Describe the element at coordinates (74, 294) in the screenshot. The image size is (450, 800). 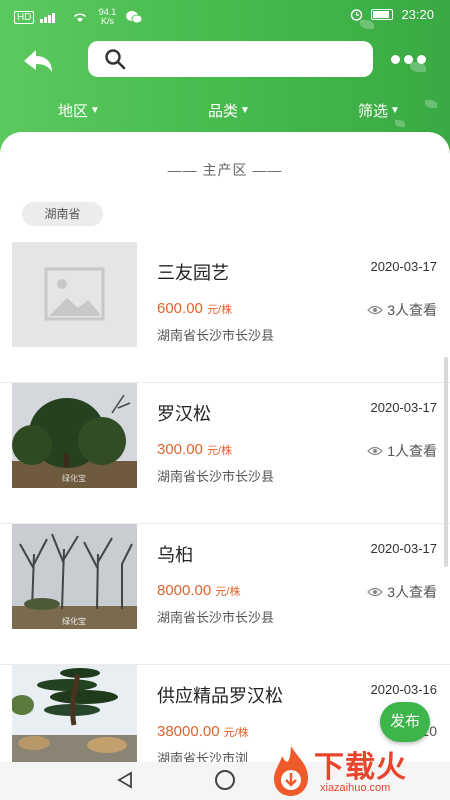
I see `placeholder-image-icon` at that location.